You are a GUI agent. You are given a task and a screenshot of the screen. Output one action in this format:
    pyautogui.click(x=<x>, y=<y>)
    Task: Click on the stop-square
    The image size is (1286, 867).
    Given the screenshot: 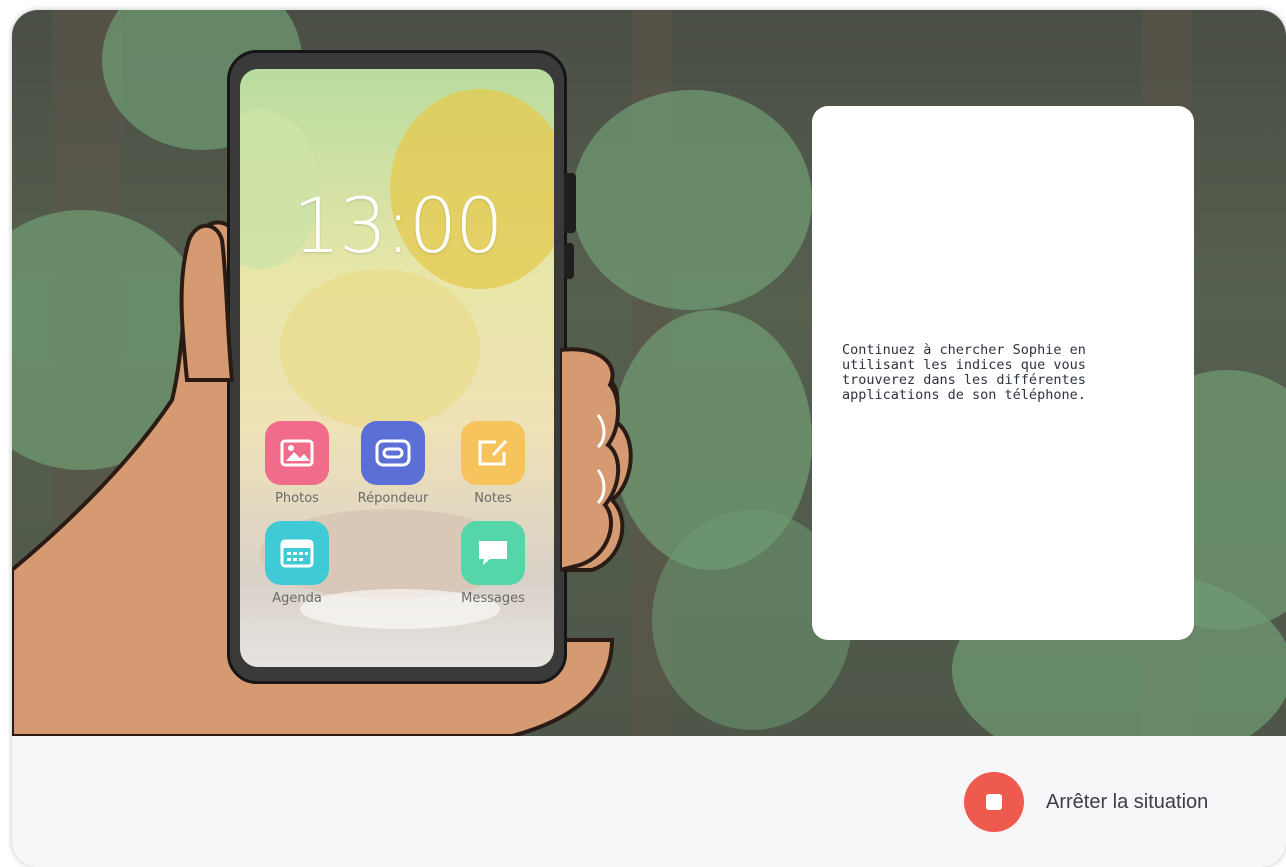 What is the action you would take?
    pyautogui.click(x=994, y=802)
    